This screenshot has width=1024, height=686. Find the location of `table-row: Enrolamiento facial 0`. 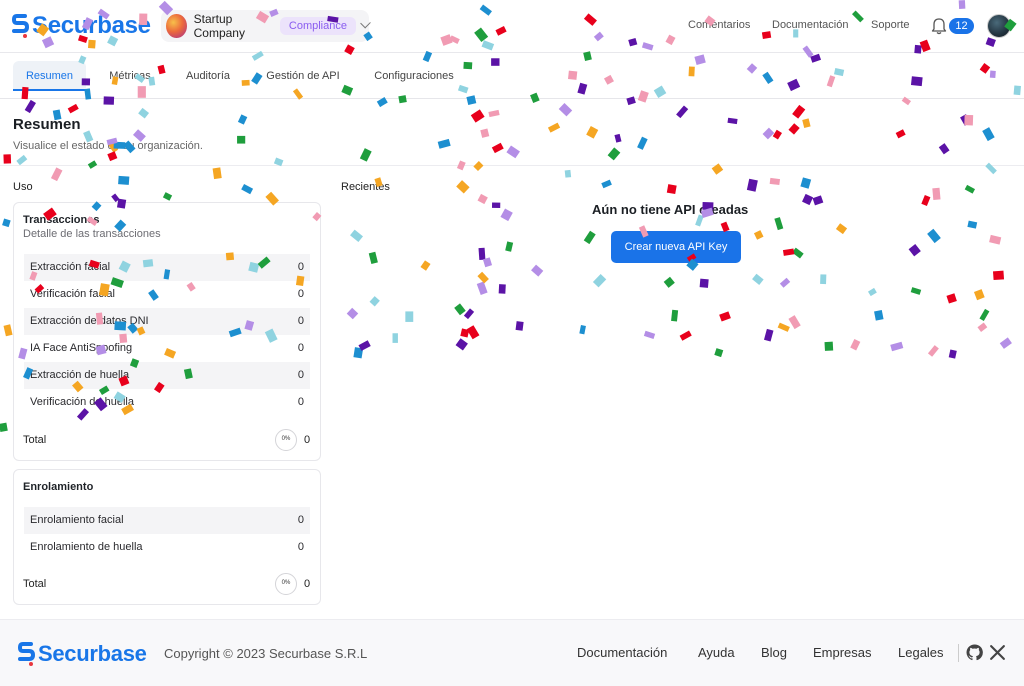

table-row: Enrolamiento facial 0 is located at coordinates (167, 520).